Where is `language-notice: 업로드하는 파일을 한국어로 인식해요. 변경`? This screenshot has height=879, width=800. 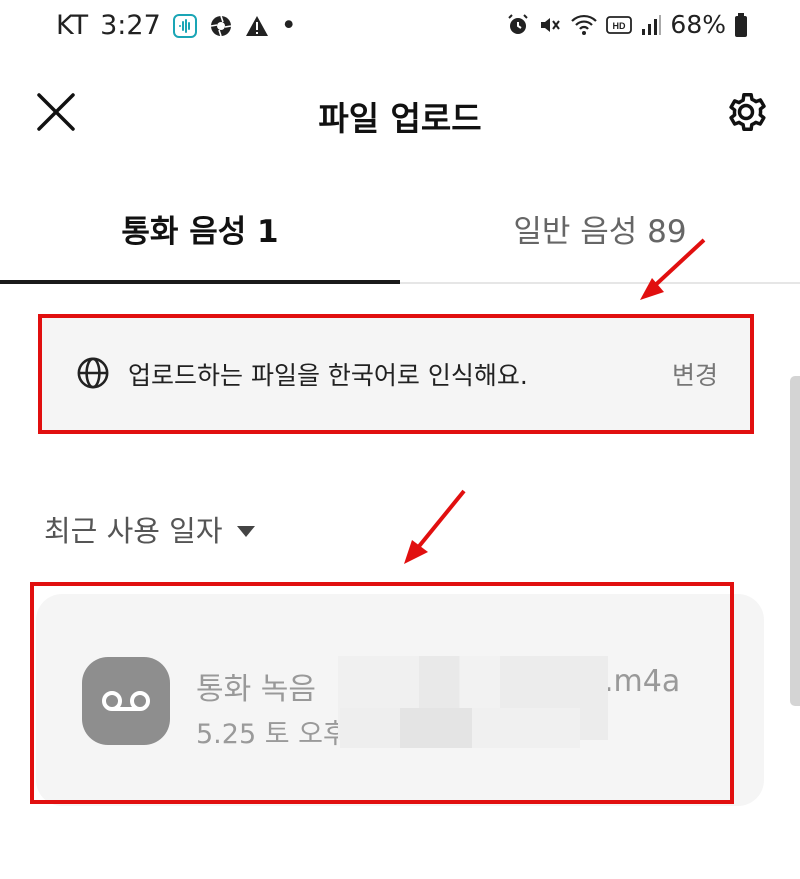 language-notice: 업로드하는 파일을 한국어로 인식해요. 변경 is located at coordinates (396, 374).